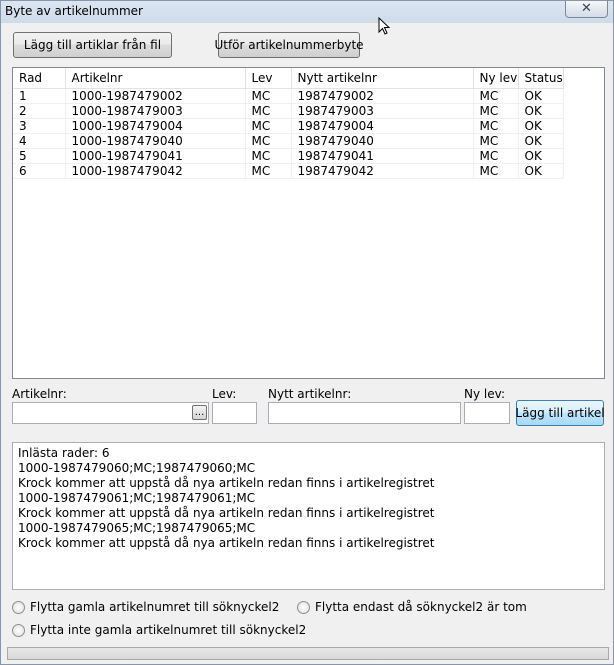 The image size is (614, 665). What do you see at coordinates (382, 96) in the screenshot?
I see `cell-nytt-artikelnr: 1987479002` at bounding box center [382, 96].